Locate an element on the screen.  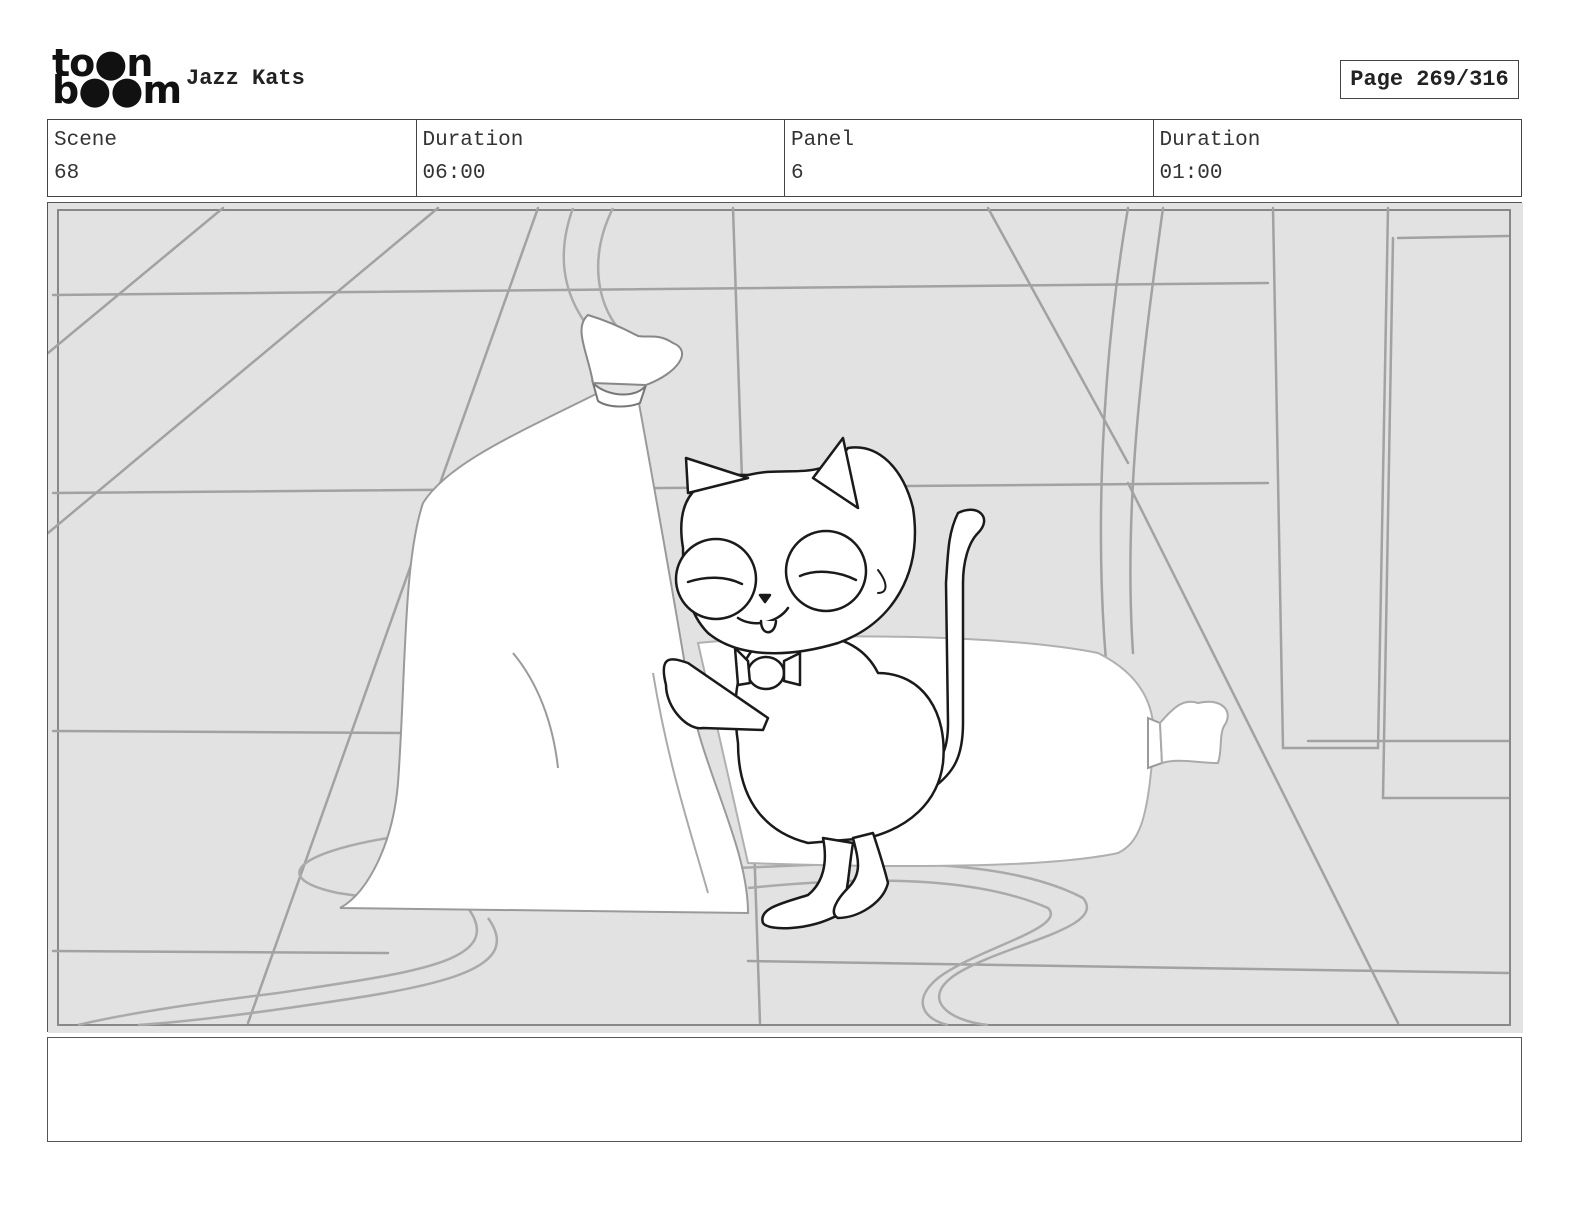
scene-duration-value: 06:00 is located at coordinates (454, 173).